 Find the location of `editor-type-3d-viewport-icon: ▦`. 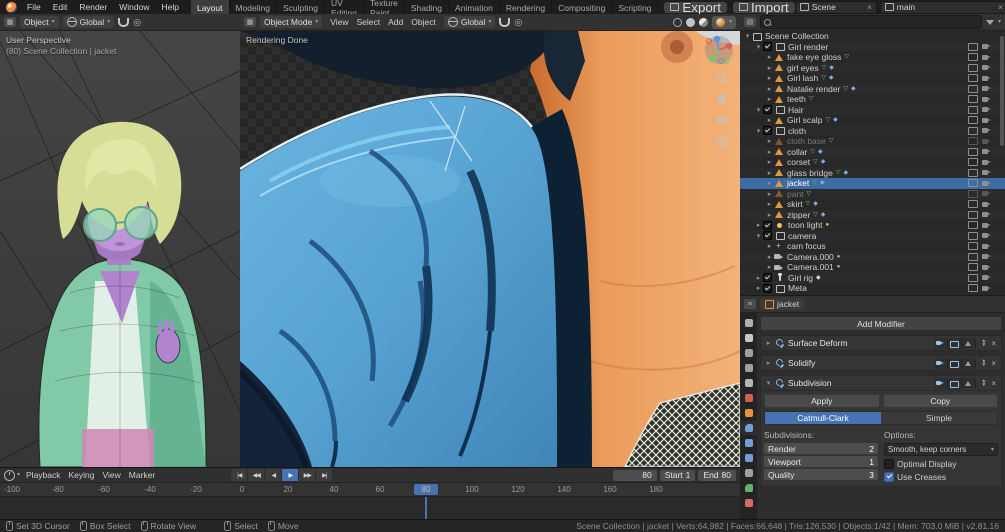

editor-type-3d-viewport-icon: ▦ is located at coordinates (10, 22).